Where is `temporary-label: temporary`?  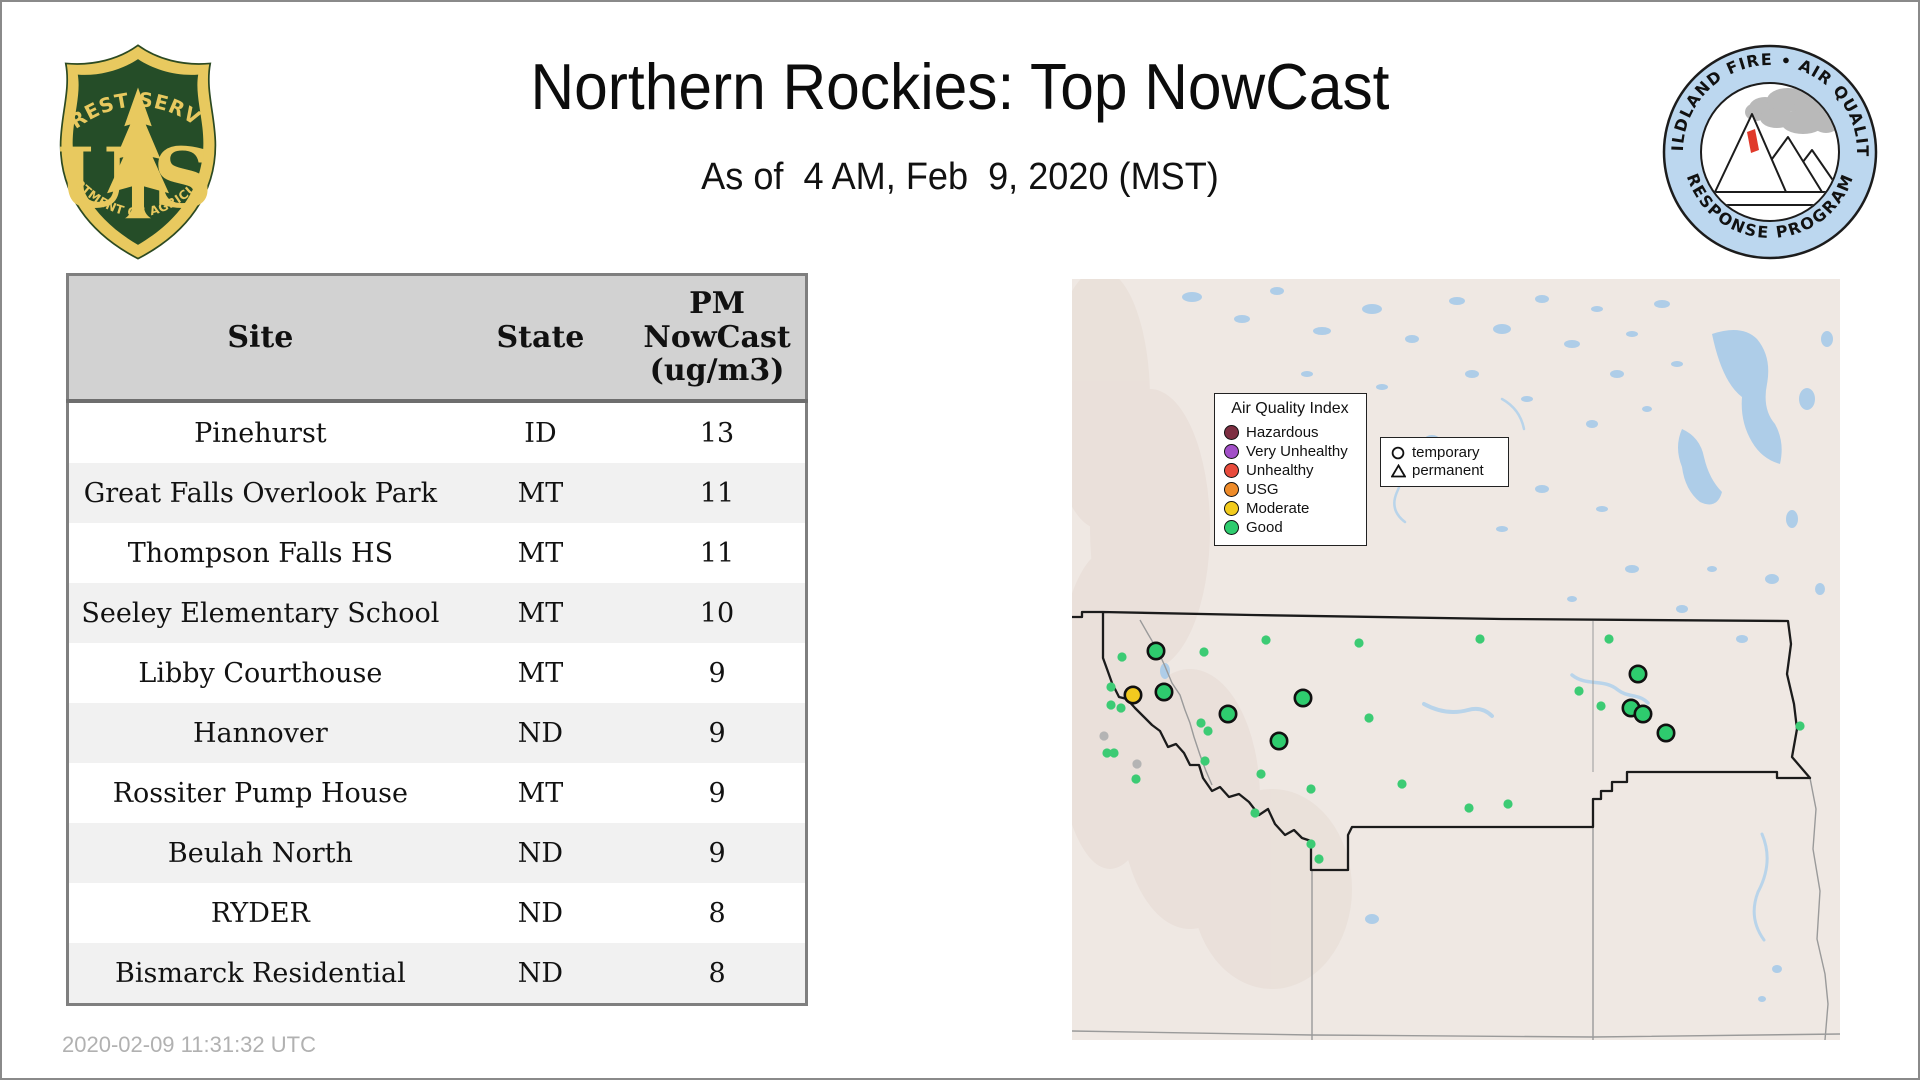 temporary-label: temporary is located at coordinates (1446, 452).